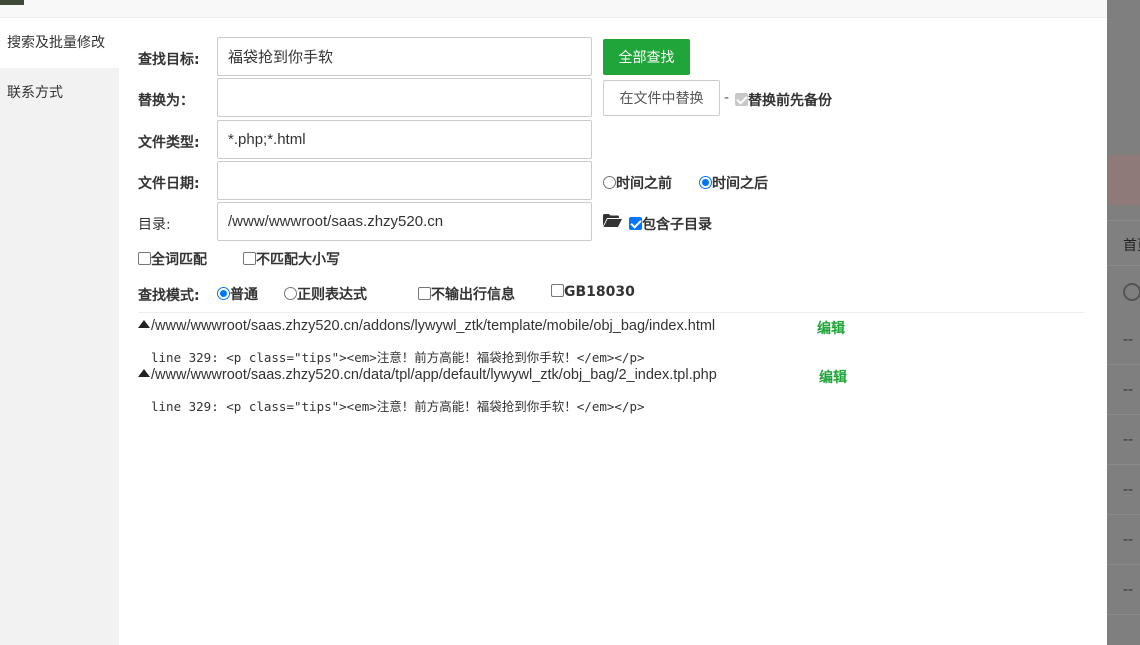  Describe the element at coordinates (611, 312) in the screenshot. I see `results-divider` at that location.